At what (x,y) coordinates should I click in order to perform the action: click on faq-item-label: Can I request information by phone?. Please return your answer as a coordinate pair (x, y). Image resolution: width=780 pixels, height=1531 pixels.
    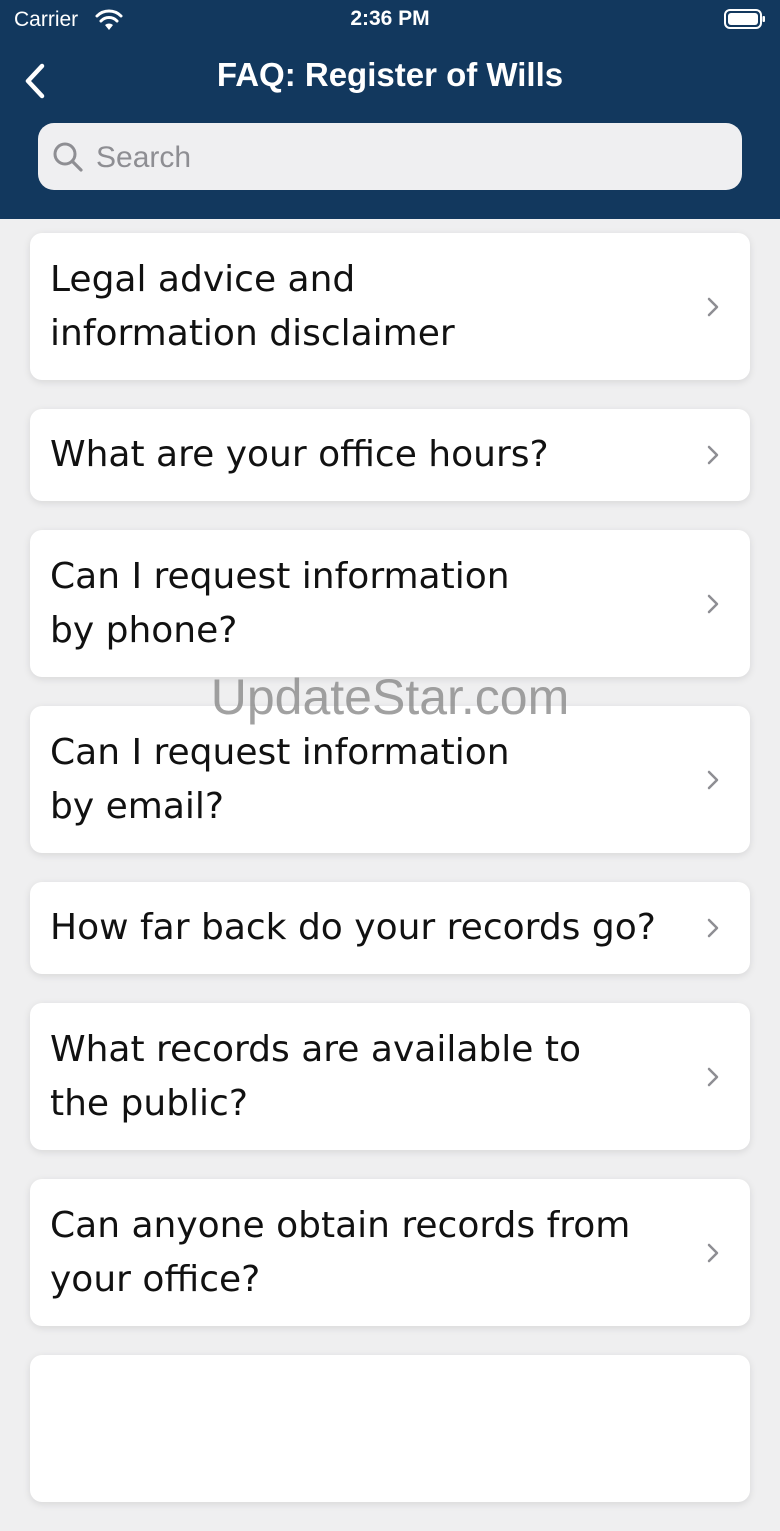
    Looking at the image, I should click on (280, 603).